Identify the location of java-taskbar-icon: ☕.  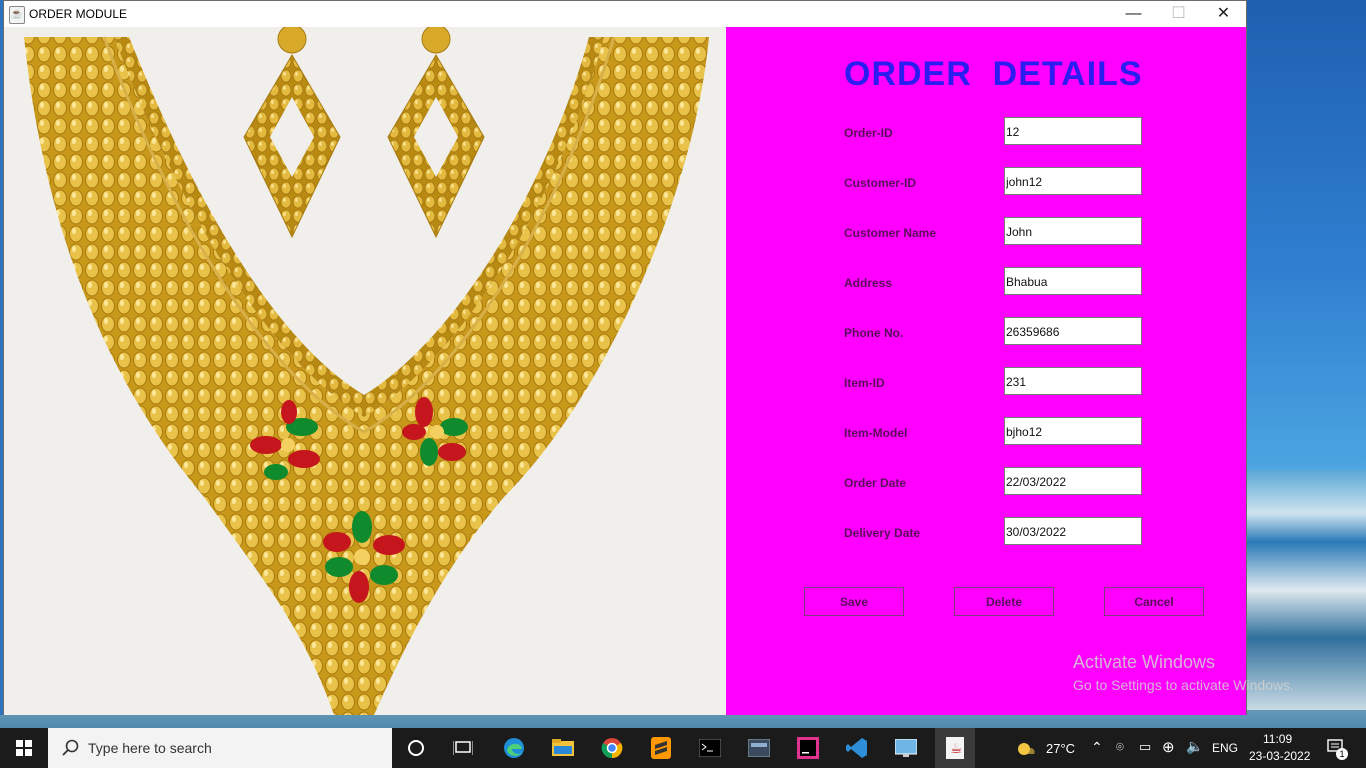
(955, 748).